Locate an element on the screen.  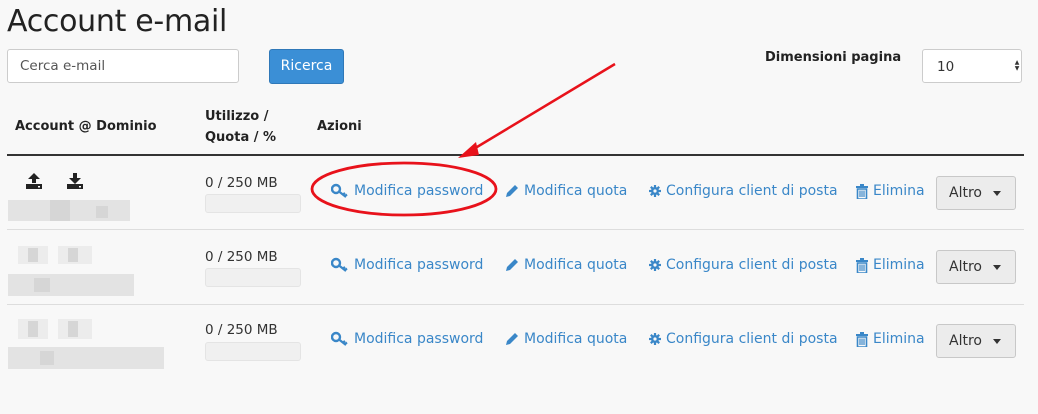
page-size-label: Dimensioni pagina is located at coordinates (833, 57).